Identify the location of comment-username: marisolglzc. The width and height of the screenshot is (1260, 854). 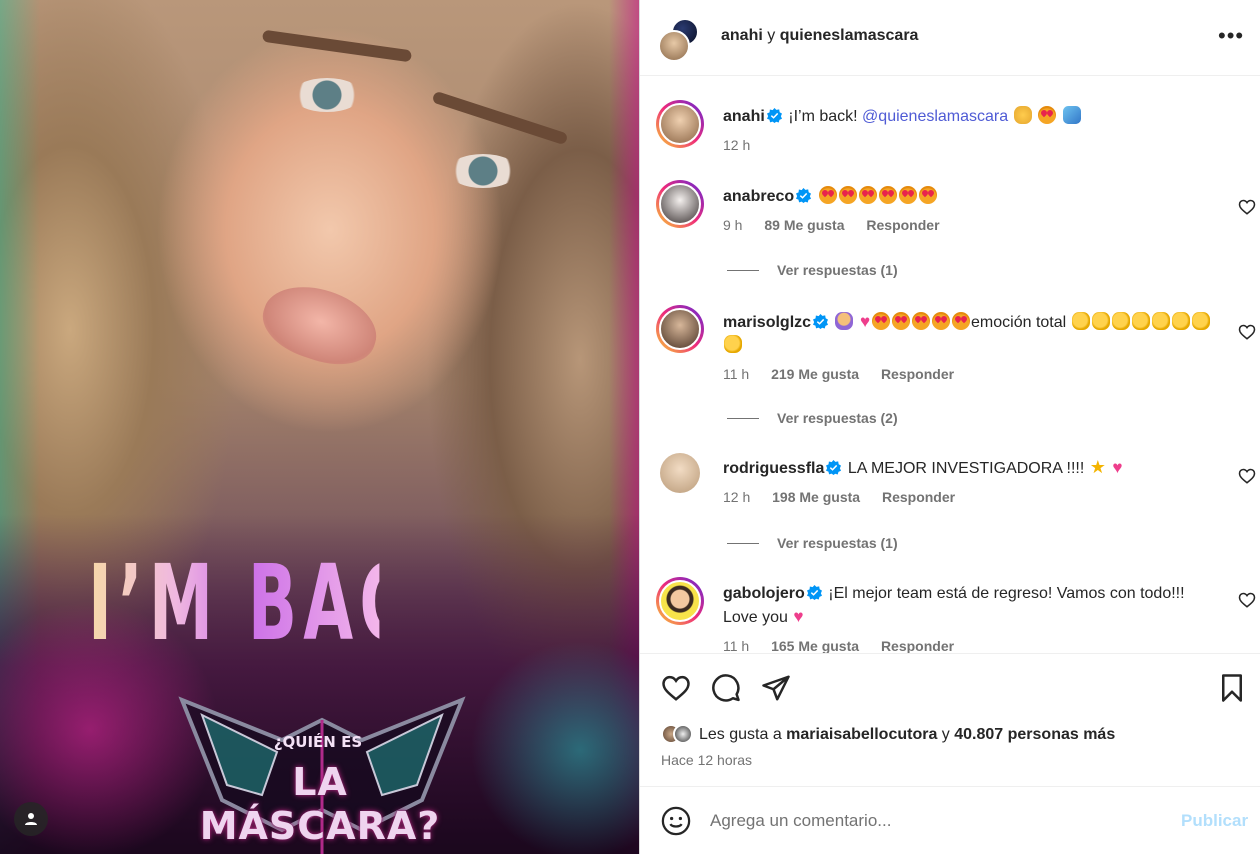
(767, 322).